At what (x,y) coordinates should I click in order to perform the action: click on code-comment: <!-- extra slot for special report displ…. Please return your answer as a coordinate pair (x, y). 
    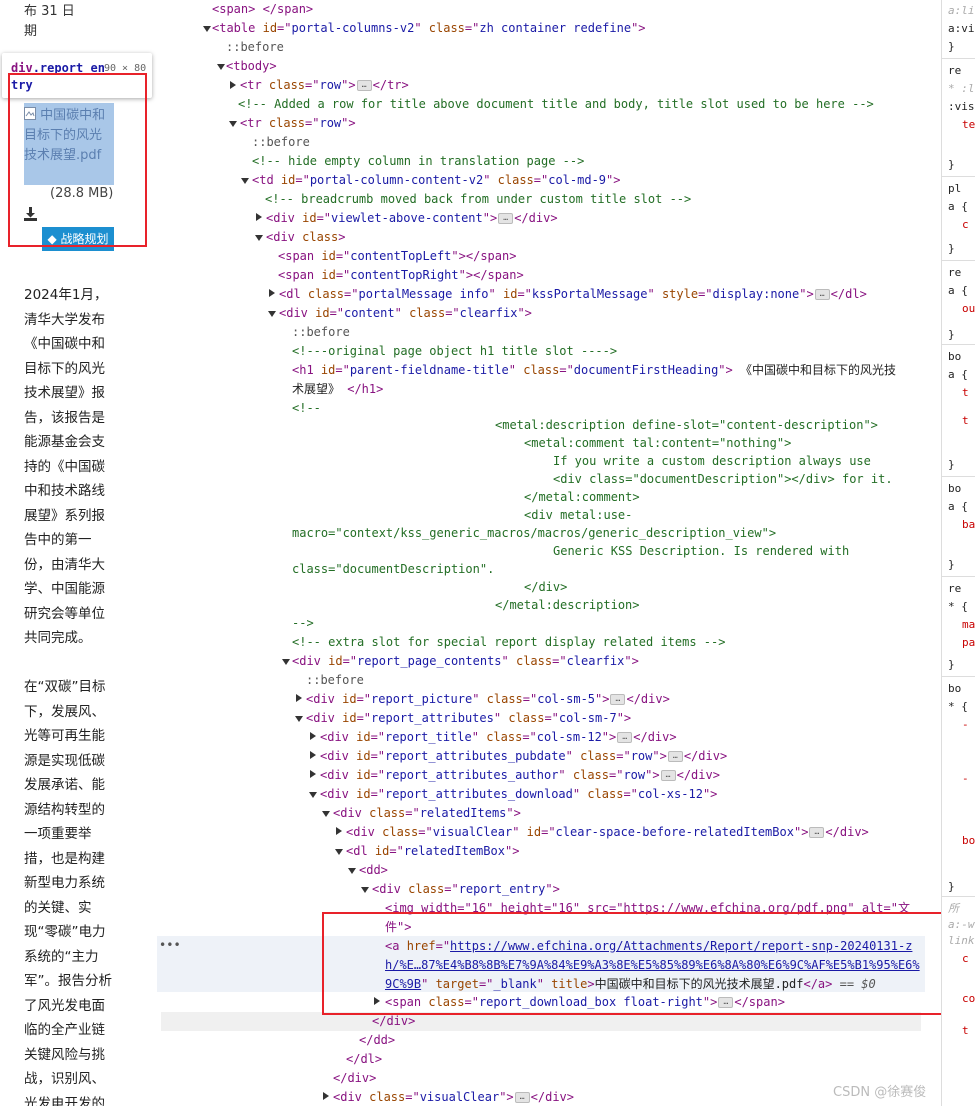
    Looking at the image, I should click on (508, 642).